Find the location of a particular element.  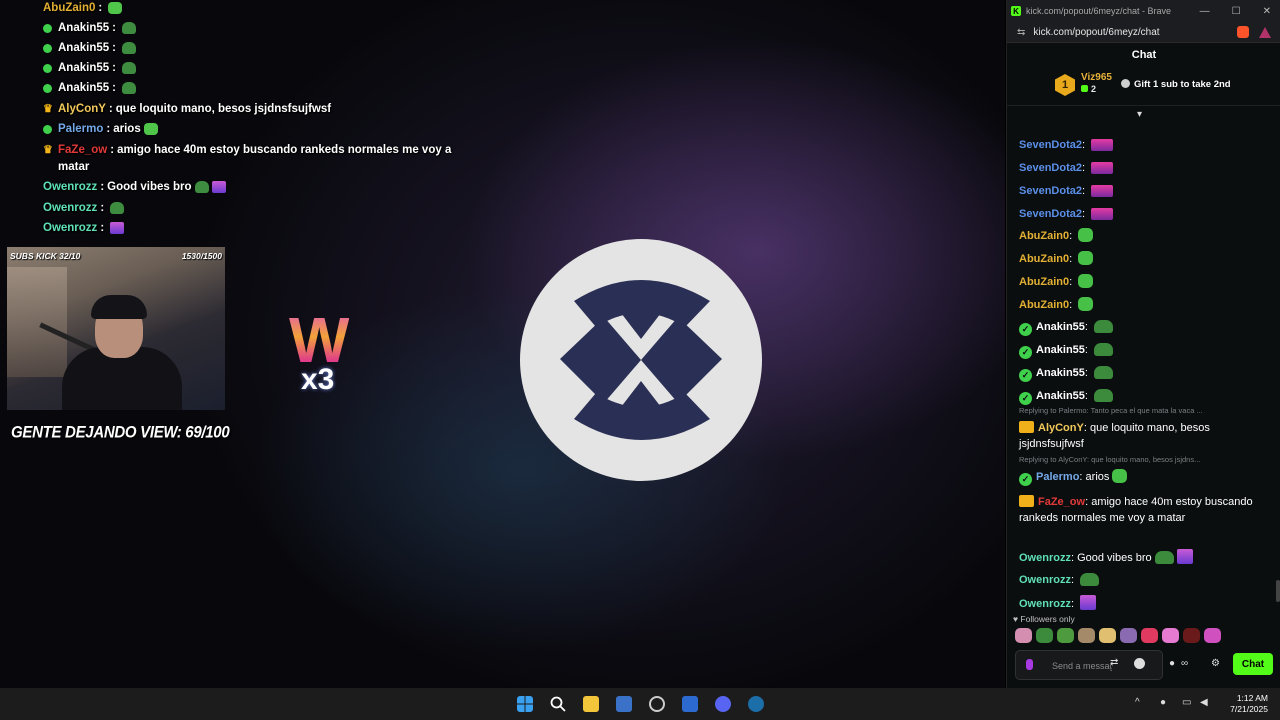

brave-rewards-icon is located at coordinates (1265, 32).